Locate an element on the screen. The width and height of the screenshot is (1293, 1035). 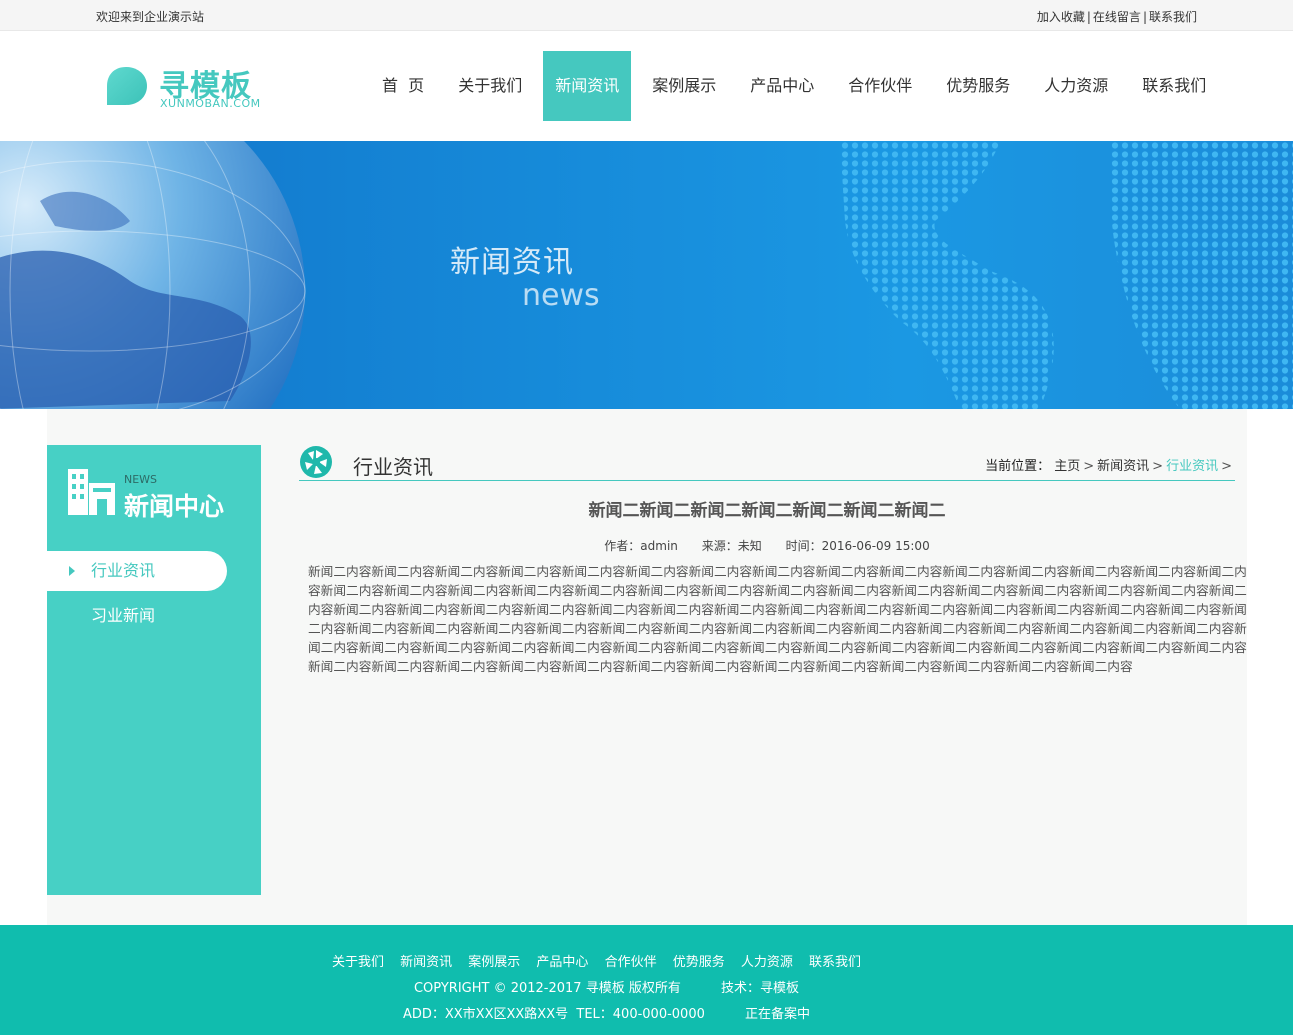
aperture-icon is located at coordinates (316, 462).